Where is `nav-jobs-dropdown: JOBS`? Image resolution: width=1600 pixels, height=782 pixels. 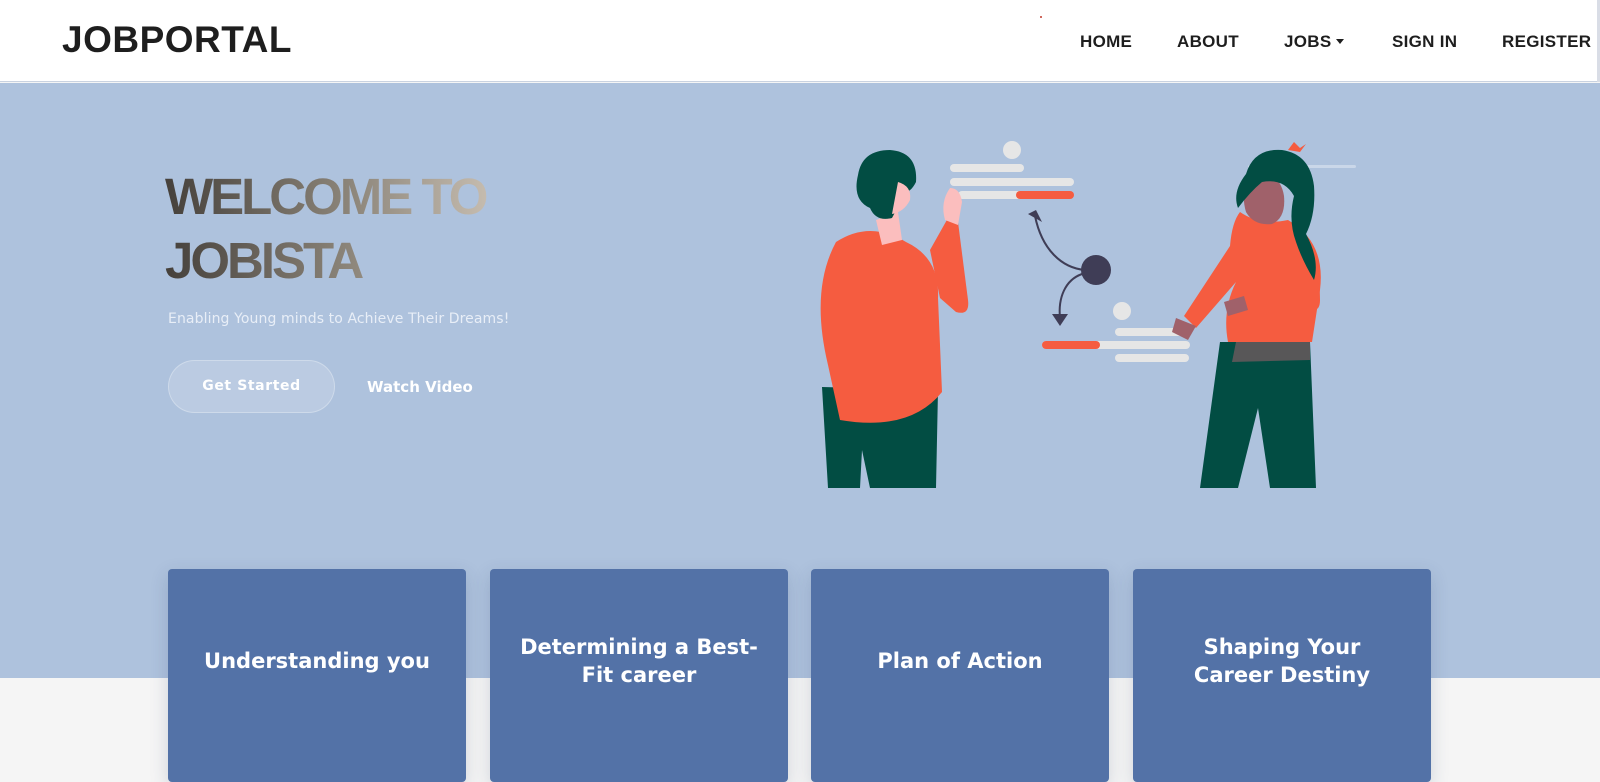 nav-jobs-dropdown: JOBS is located at coordinates (1314, 42).